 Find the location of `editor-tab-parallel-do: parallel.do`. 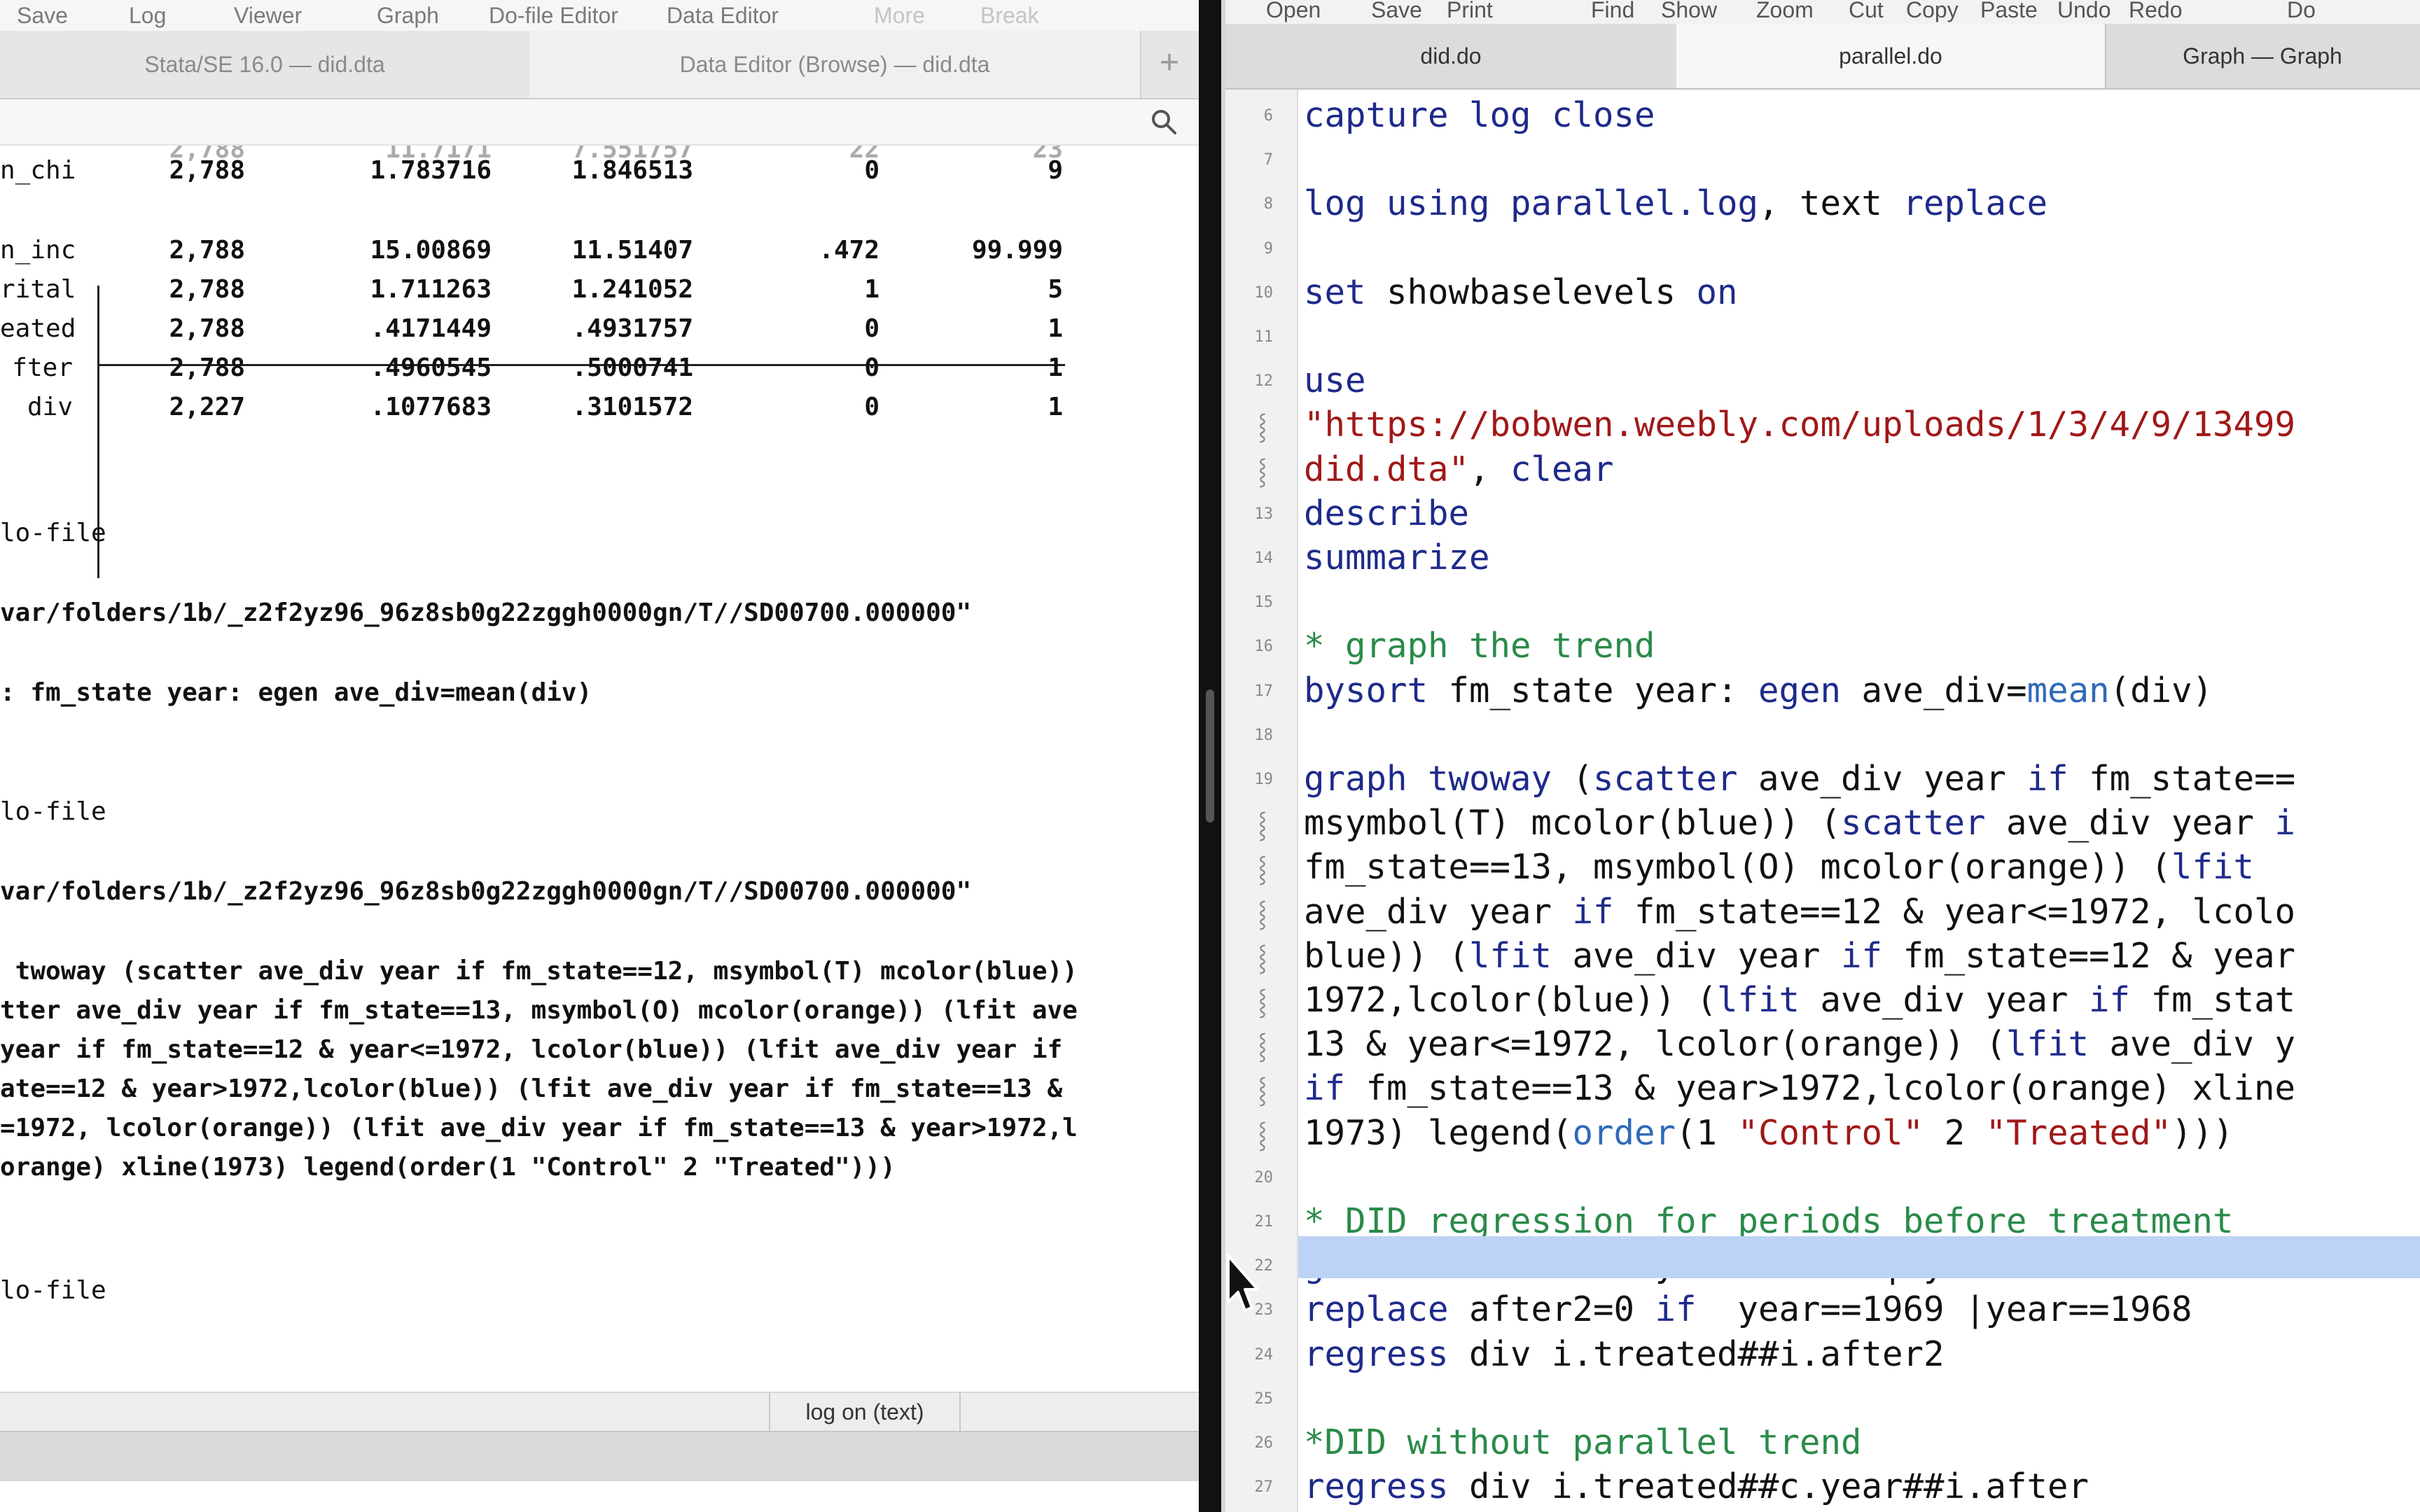

editor-tab-parallel-do: parallel.do is located at coordinates (1891, 56).